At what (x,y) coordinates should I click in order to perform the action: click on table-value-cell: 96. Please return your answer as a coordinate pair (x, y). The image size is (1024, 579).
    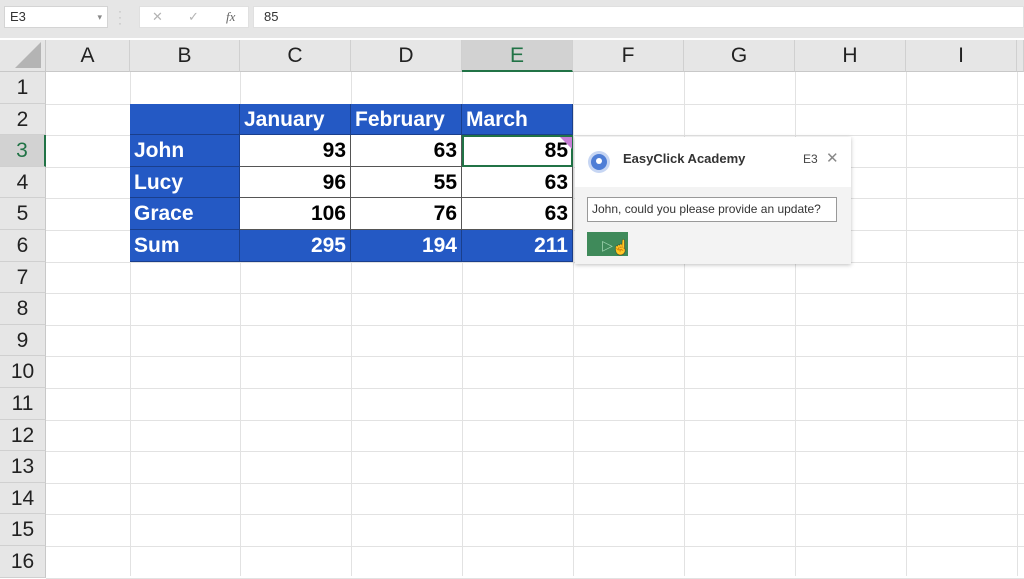
    Looking at the image, I should click on (295, 182).